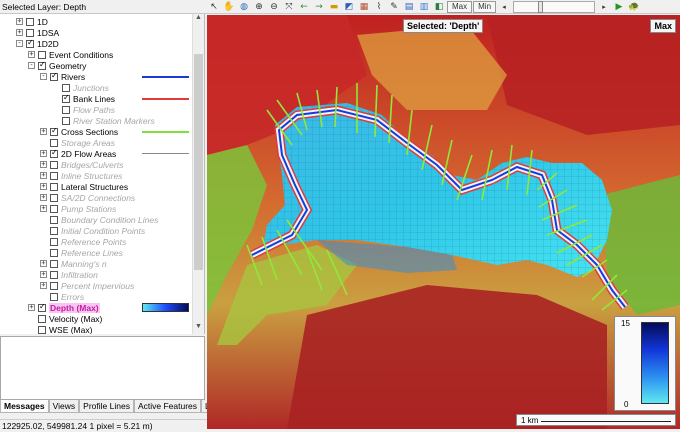 Image resolution: width=680 pixels, height=432 pixels. Describe the element at coordinates (95, 43) in the screenshot. I see `tree-item-1d2d: - 1D2D` at that location.